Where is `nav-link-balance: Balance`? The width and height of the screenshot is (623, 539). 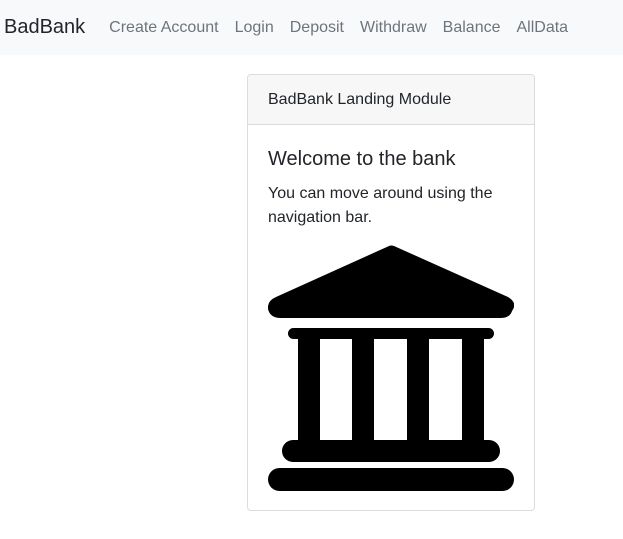
nav-link-balance: Balance is located at coordinates (472, 28).